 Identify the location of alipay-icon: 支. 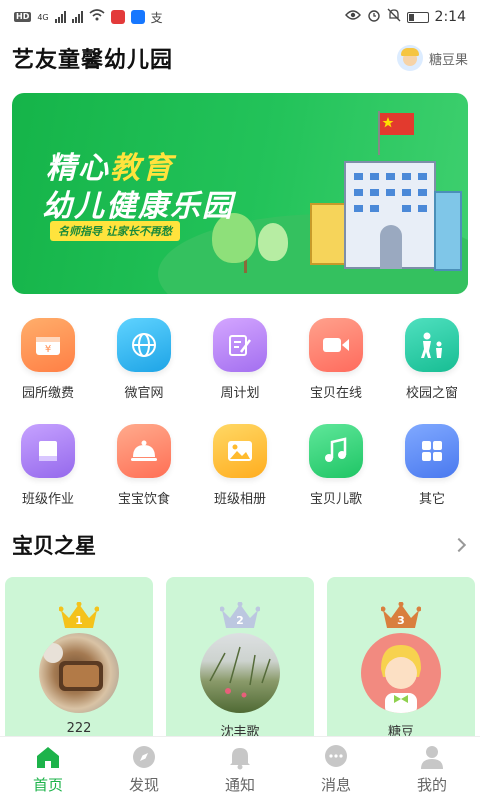
(156, 17).